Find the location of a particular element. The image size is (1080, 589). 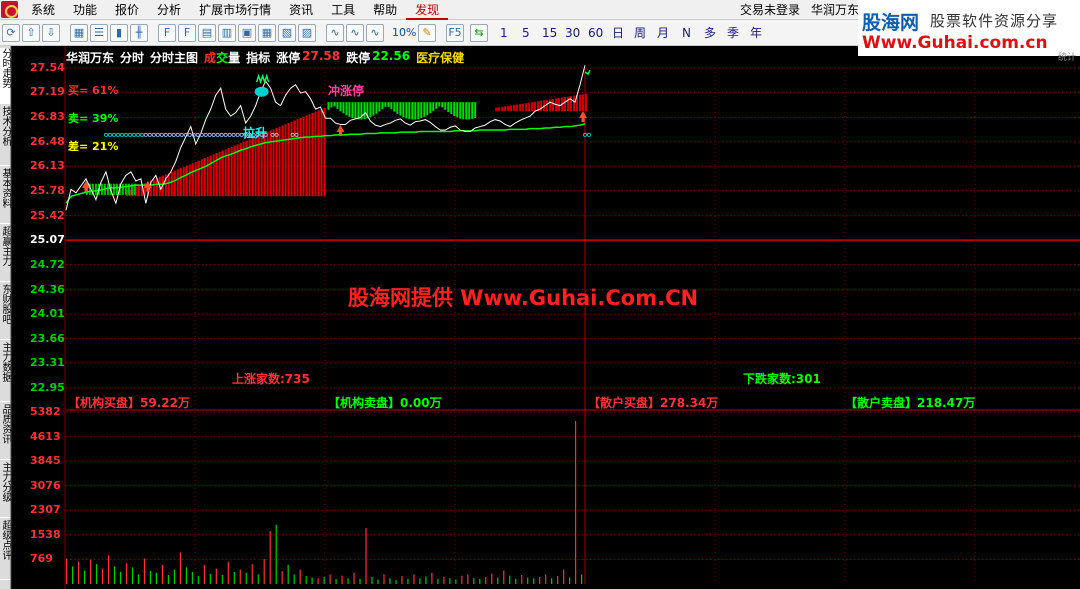

header-limit-up-label: 涨停 is located at coordinates (288, 58).